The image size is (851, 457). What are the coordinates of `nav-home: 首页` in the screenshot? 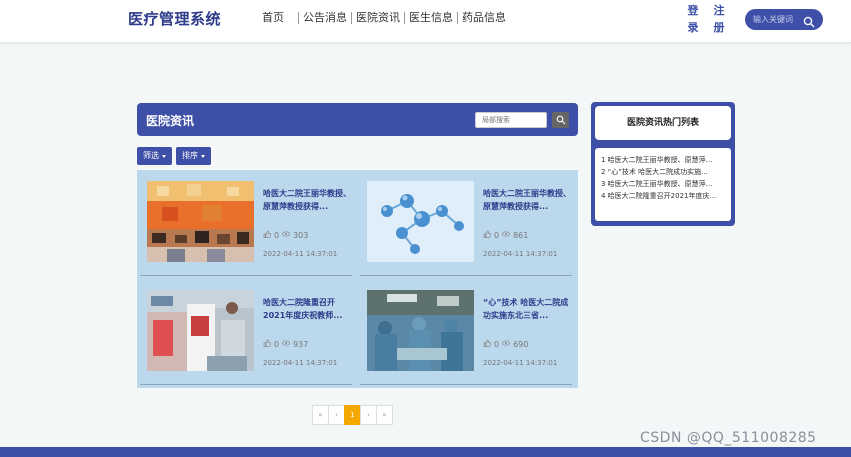 It's located at (273, 18).